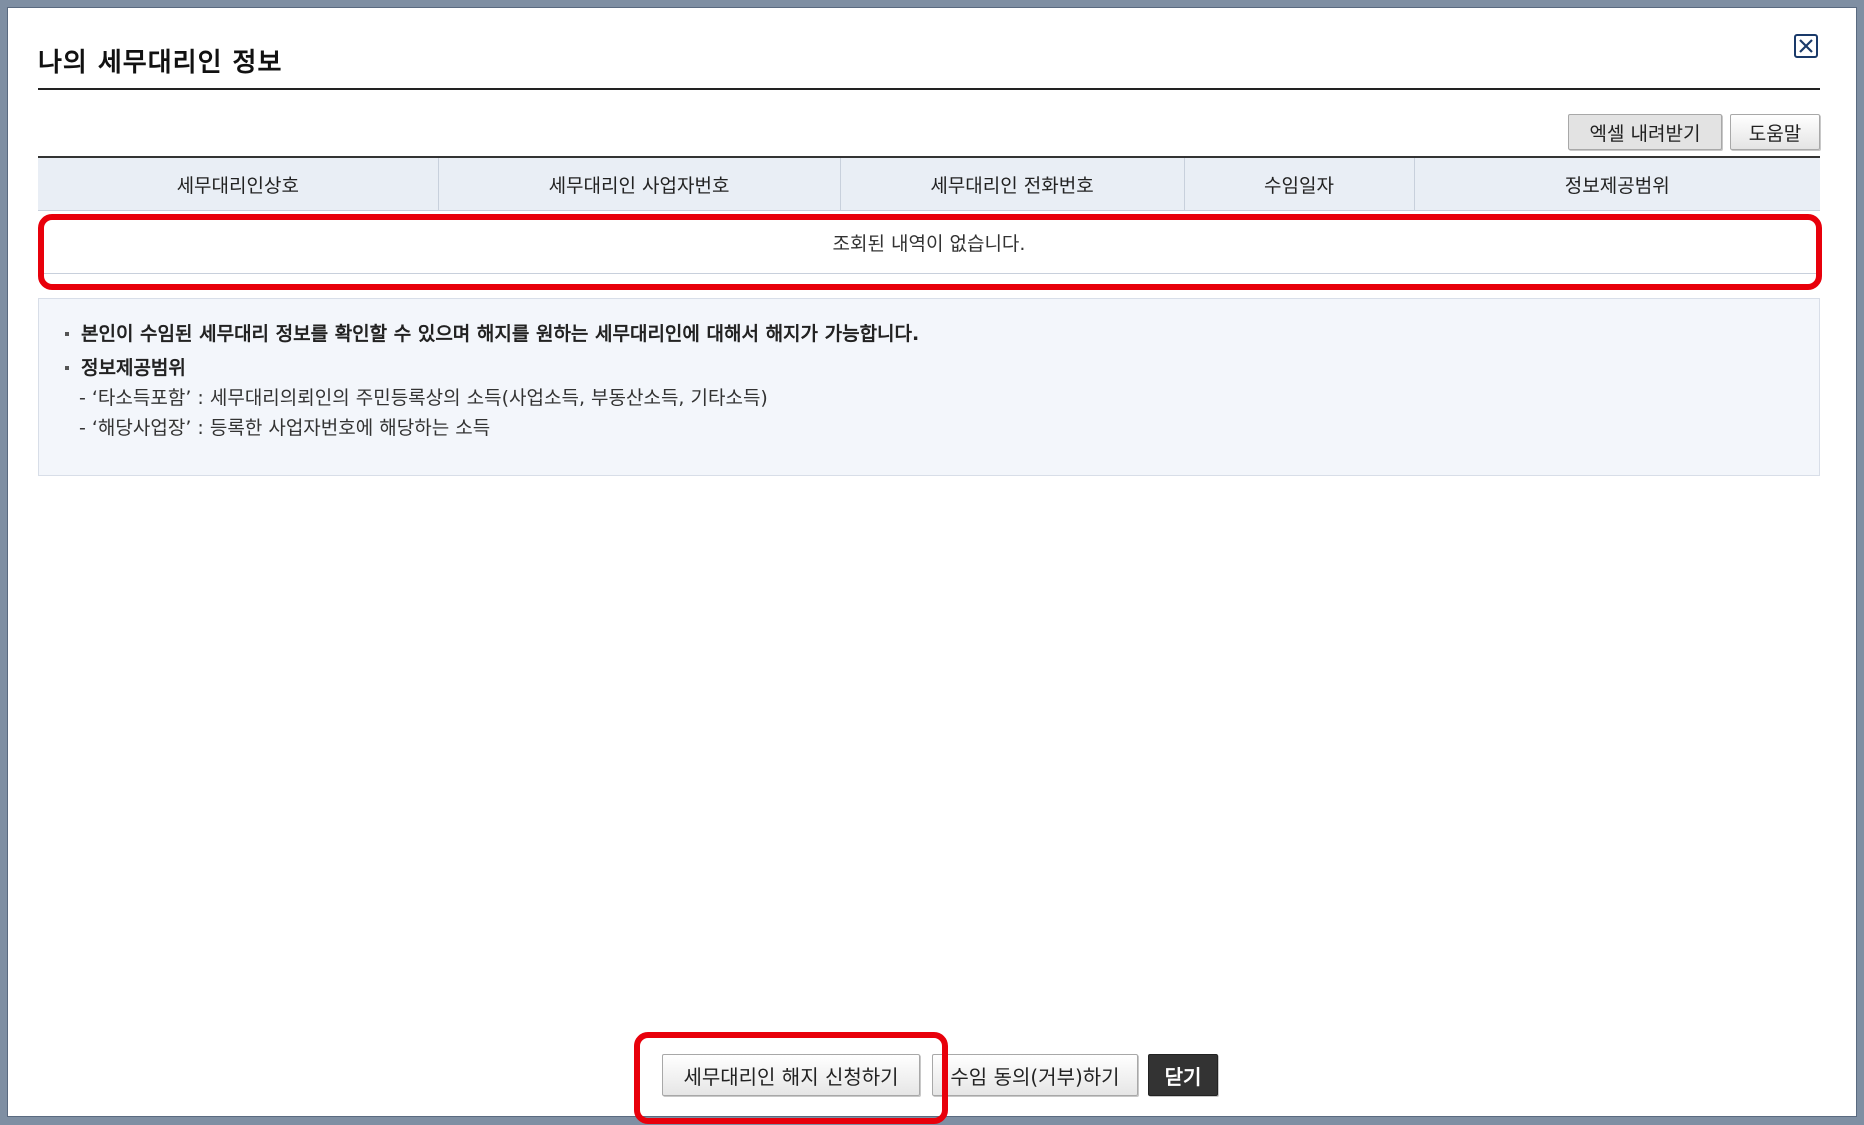 The width and height of the screenshot is (1864, 1125). What do you see at coordinates (238, 183) in the screenshot?
I see `column-header: 세무대리인상호` at bounding box center [238, 183].